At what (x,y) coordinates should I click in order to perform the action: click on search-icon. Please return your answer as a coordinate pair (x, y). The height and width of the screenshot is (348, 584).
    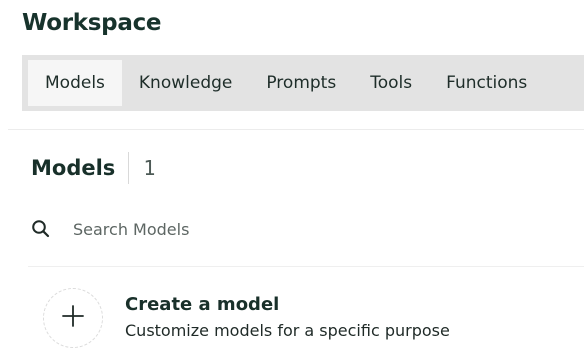
    Looking at the image, I should click on (41, 229).